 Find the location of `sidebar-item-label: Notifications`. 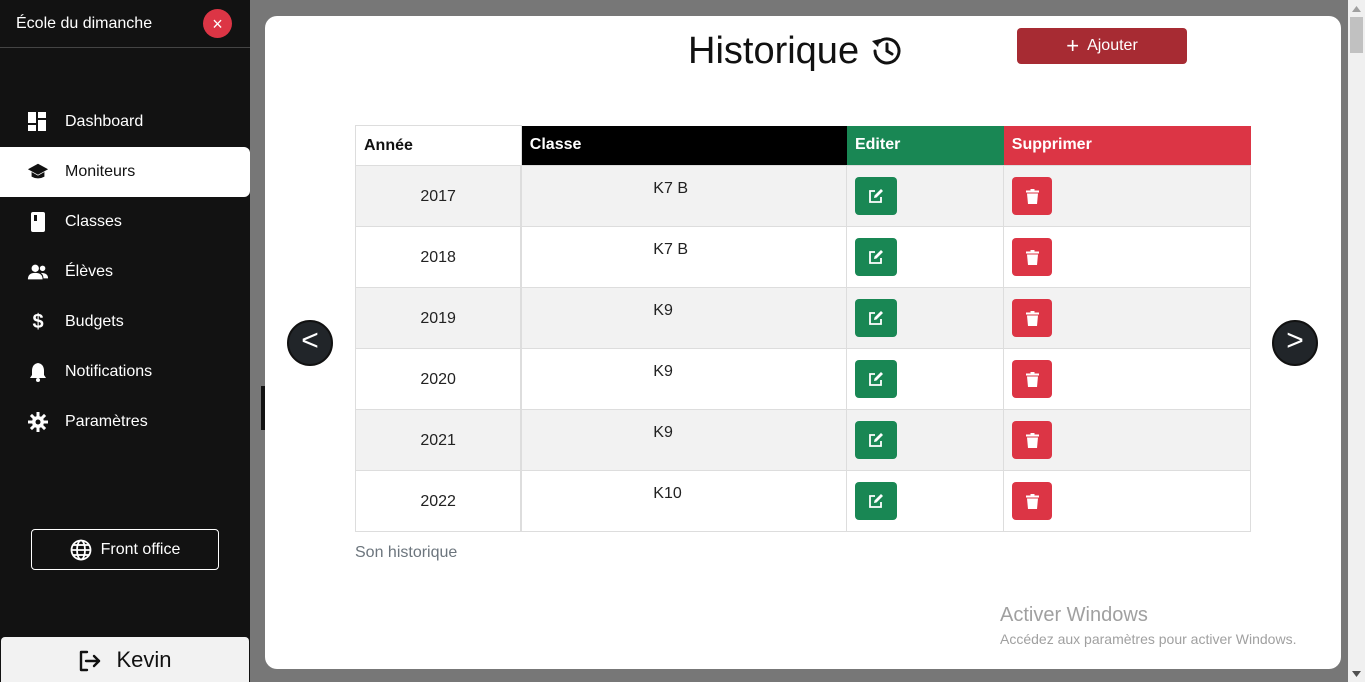

sidebar-item-label: Notifications is located at coordinates (109, 371).